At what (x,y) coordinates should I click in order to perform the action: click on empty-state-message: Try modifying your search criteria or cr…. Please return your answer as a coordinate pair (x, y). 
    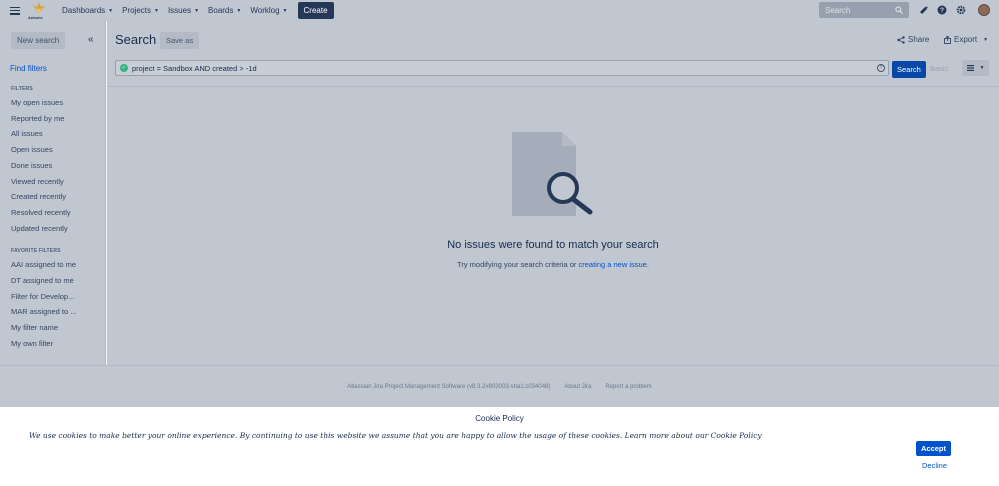
    Looking at the image, I should click on (553, 264).